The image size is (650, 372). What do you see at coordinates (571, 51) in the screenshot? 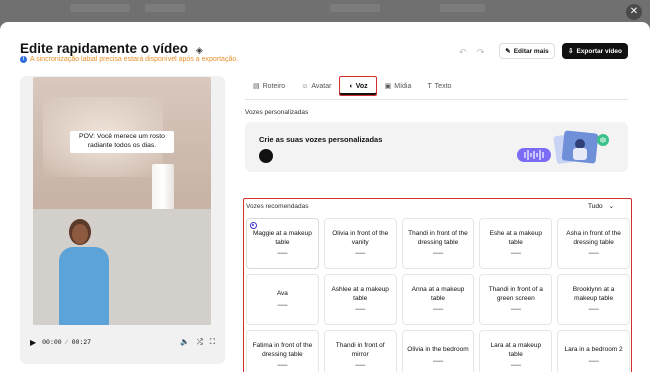
I see `export-icon: ⇩` at bounding box center [571, 51].